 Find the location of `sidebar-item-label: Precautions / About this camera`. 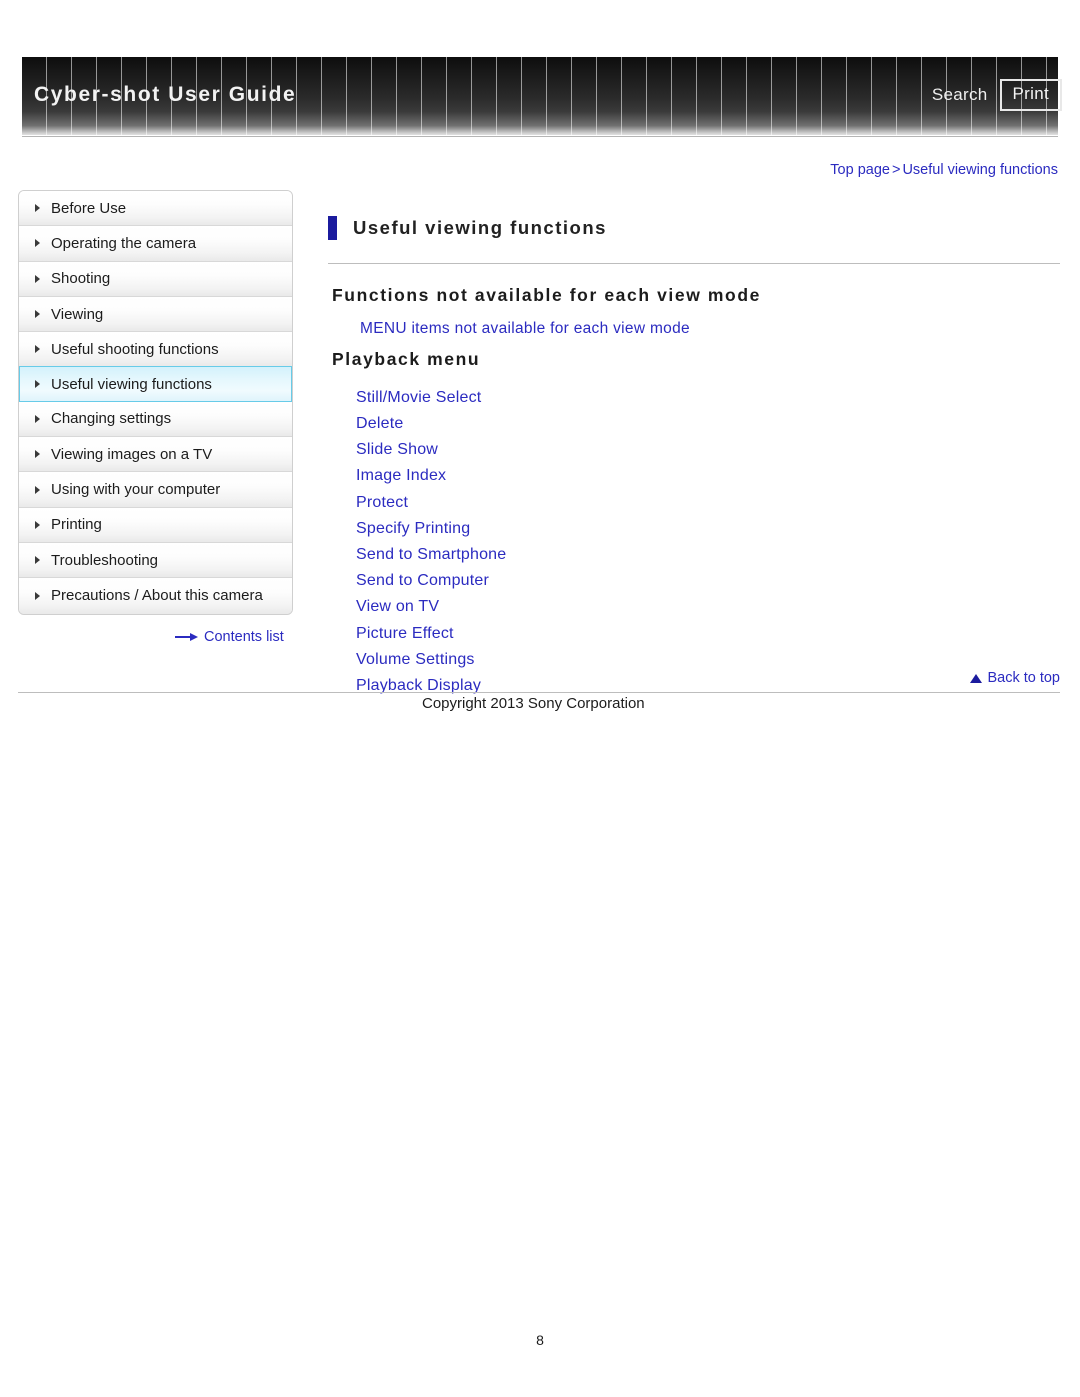

sidebar-item-label: Precautions / About this camera is located at coordinates (157, 596).